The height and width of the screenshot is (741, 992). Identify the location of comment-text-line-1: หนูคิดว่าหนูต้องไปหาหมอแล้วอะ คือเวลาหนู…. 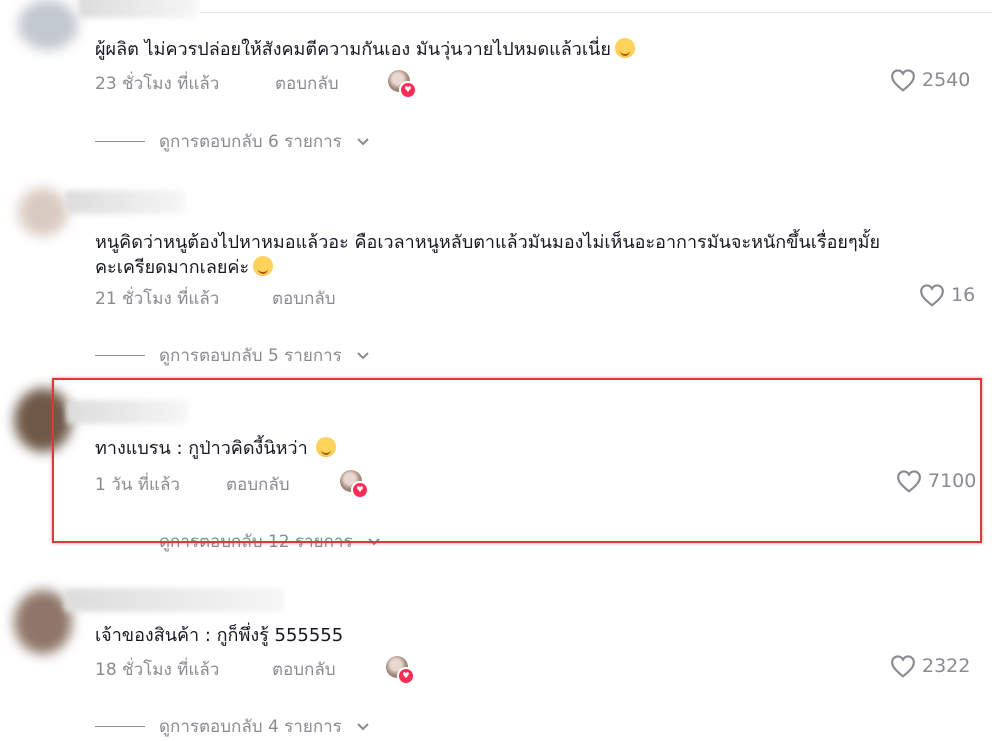
(488, 242).